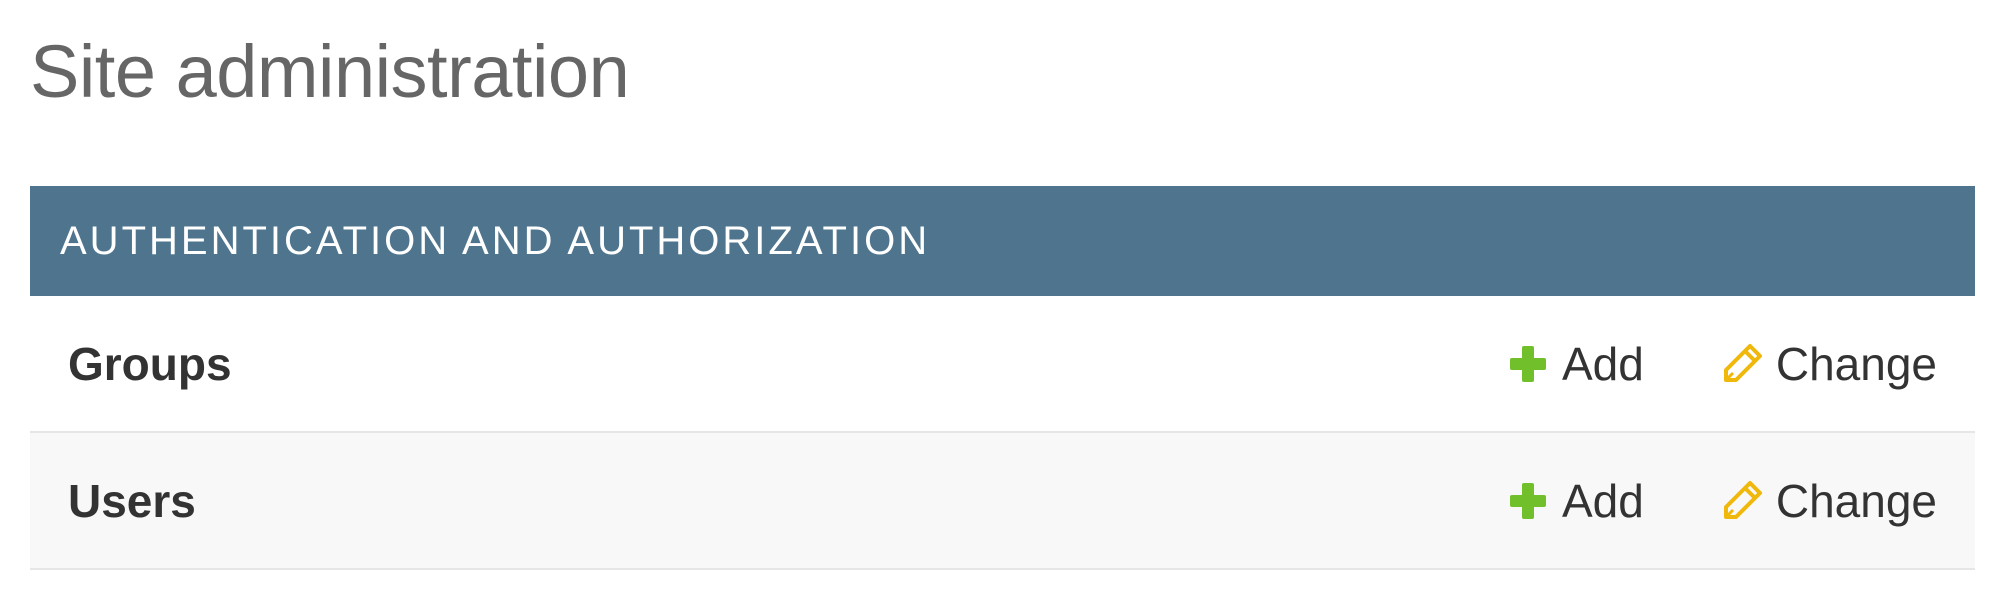 Image resolution: width=2000 pixels, height=606 pixels. I want to click on change-users-button: Change, so click(1828, 501).